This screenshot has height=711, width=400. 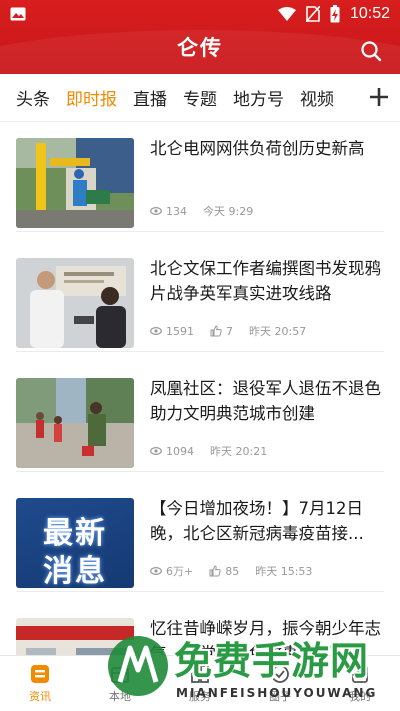 I want to click on wifi-icon, so click(x=286, y=14).